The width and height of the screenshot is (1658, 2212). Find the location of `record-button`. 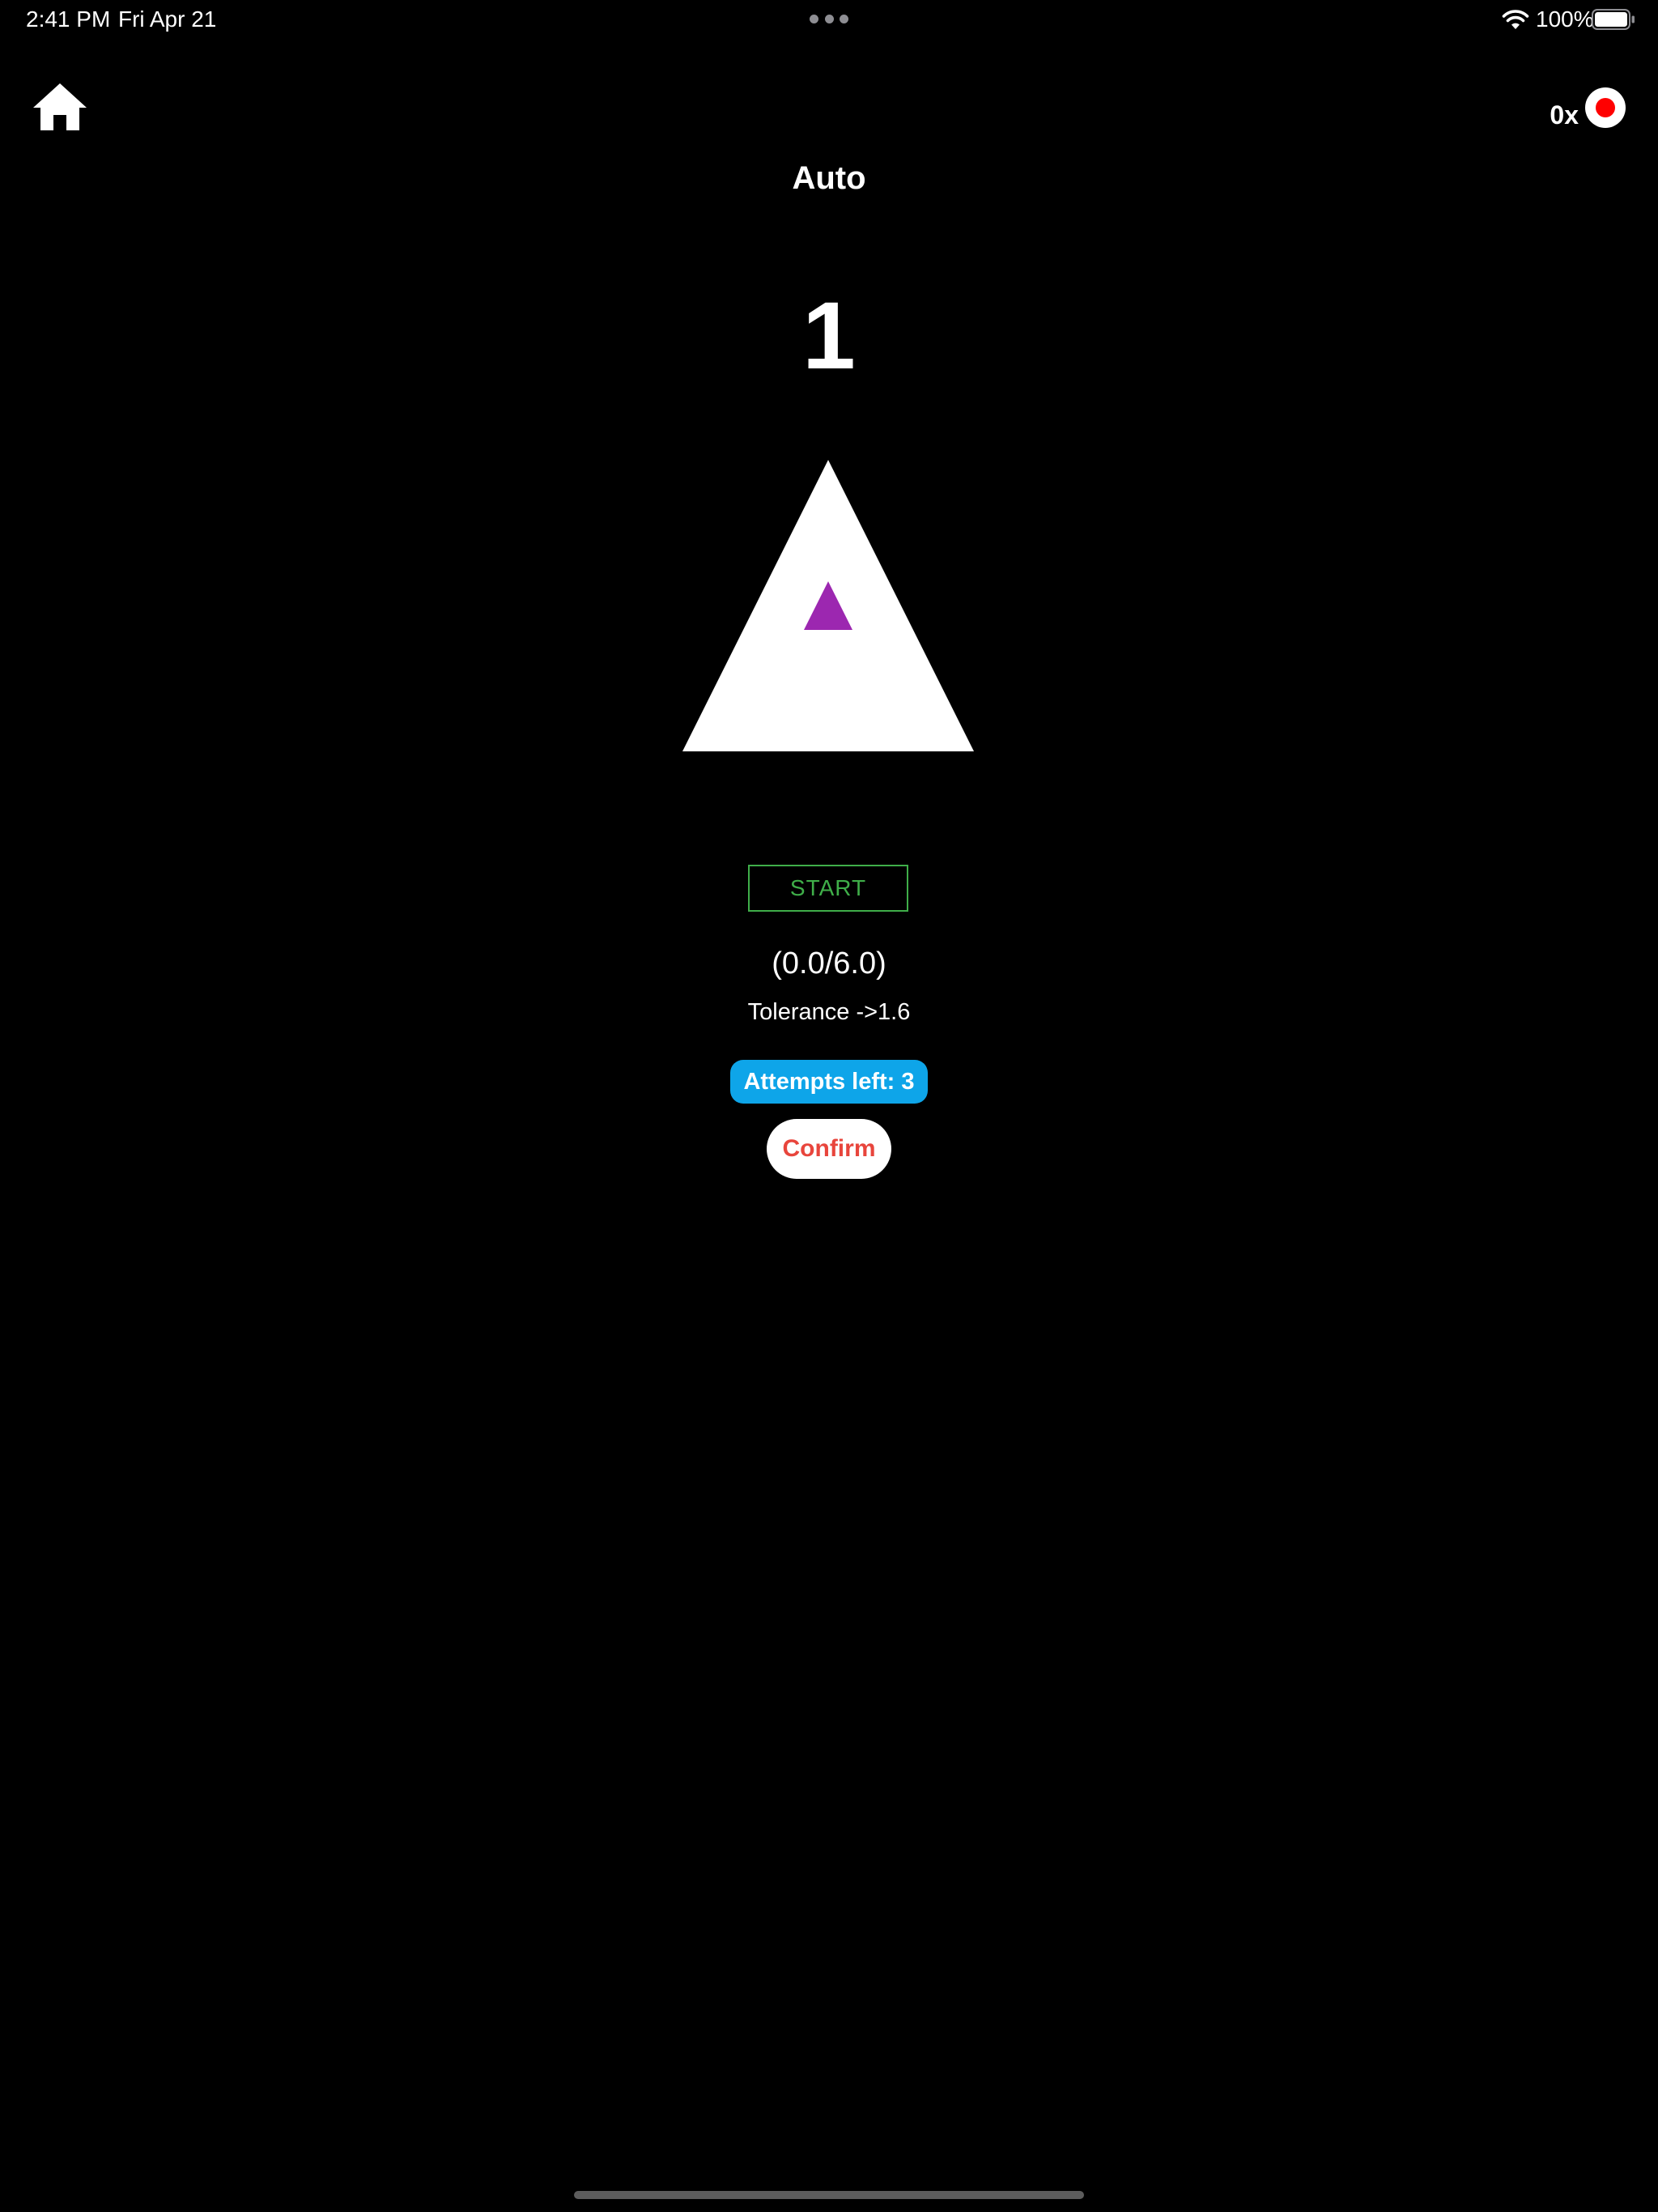

record-button is located at coordinates (1605, 108).